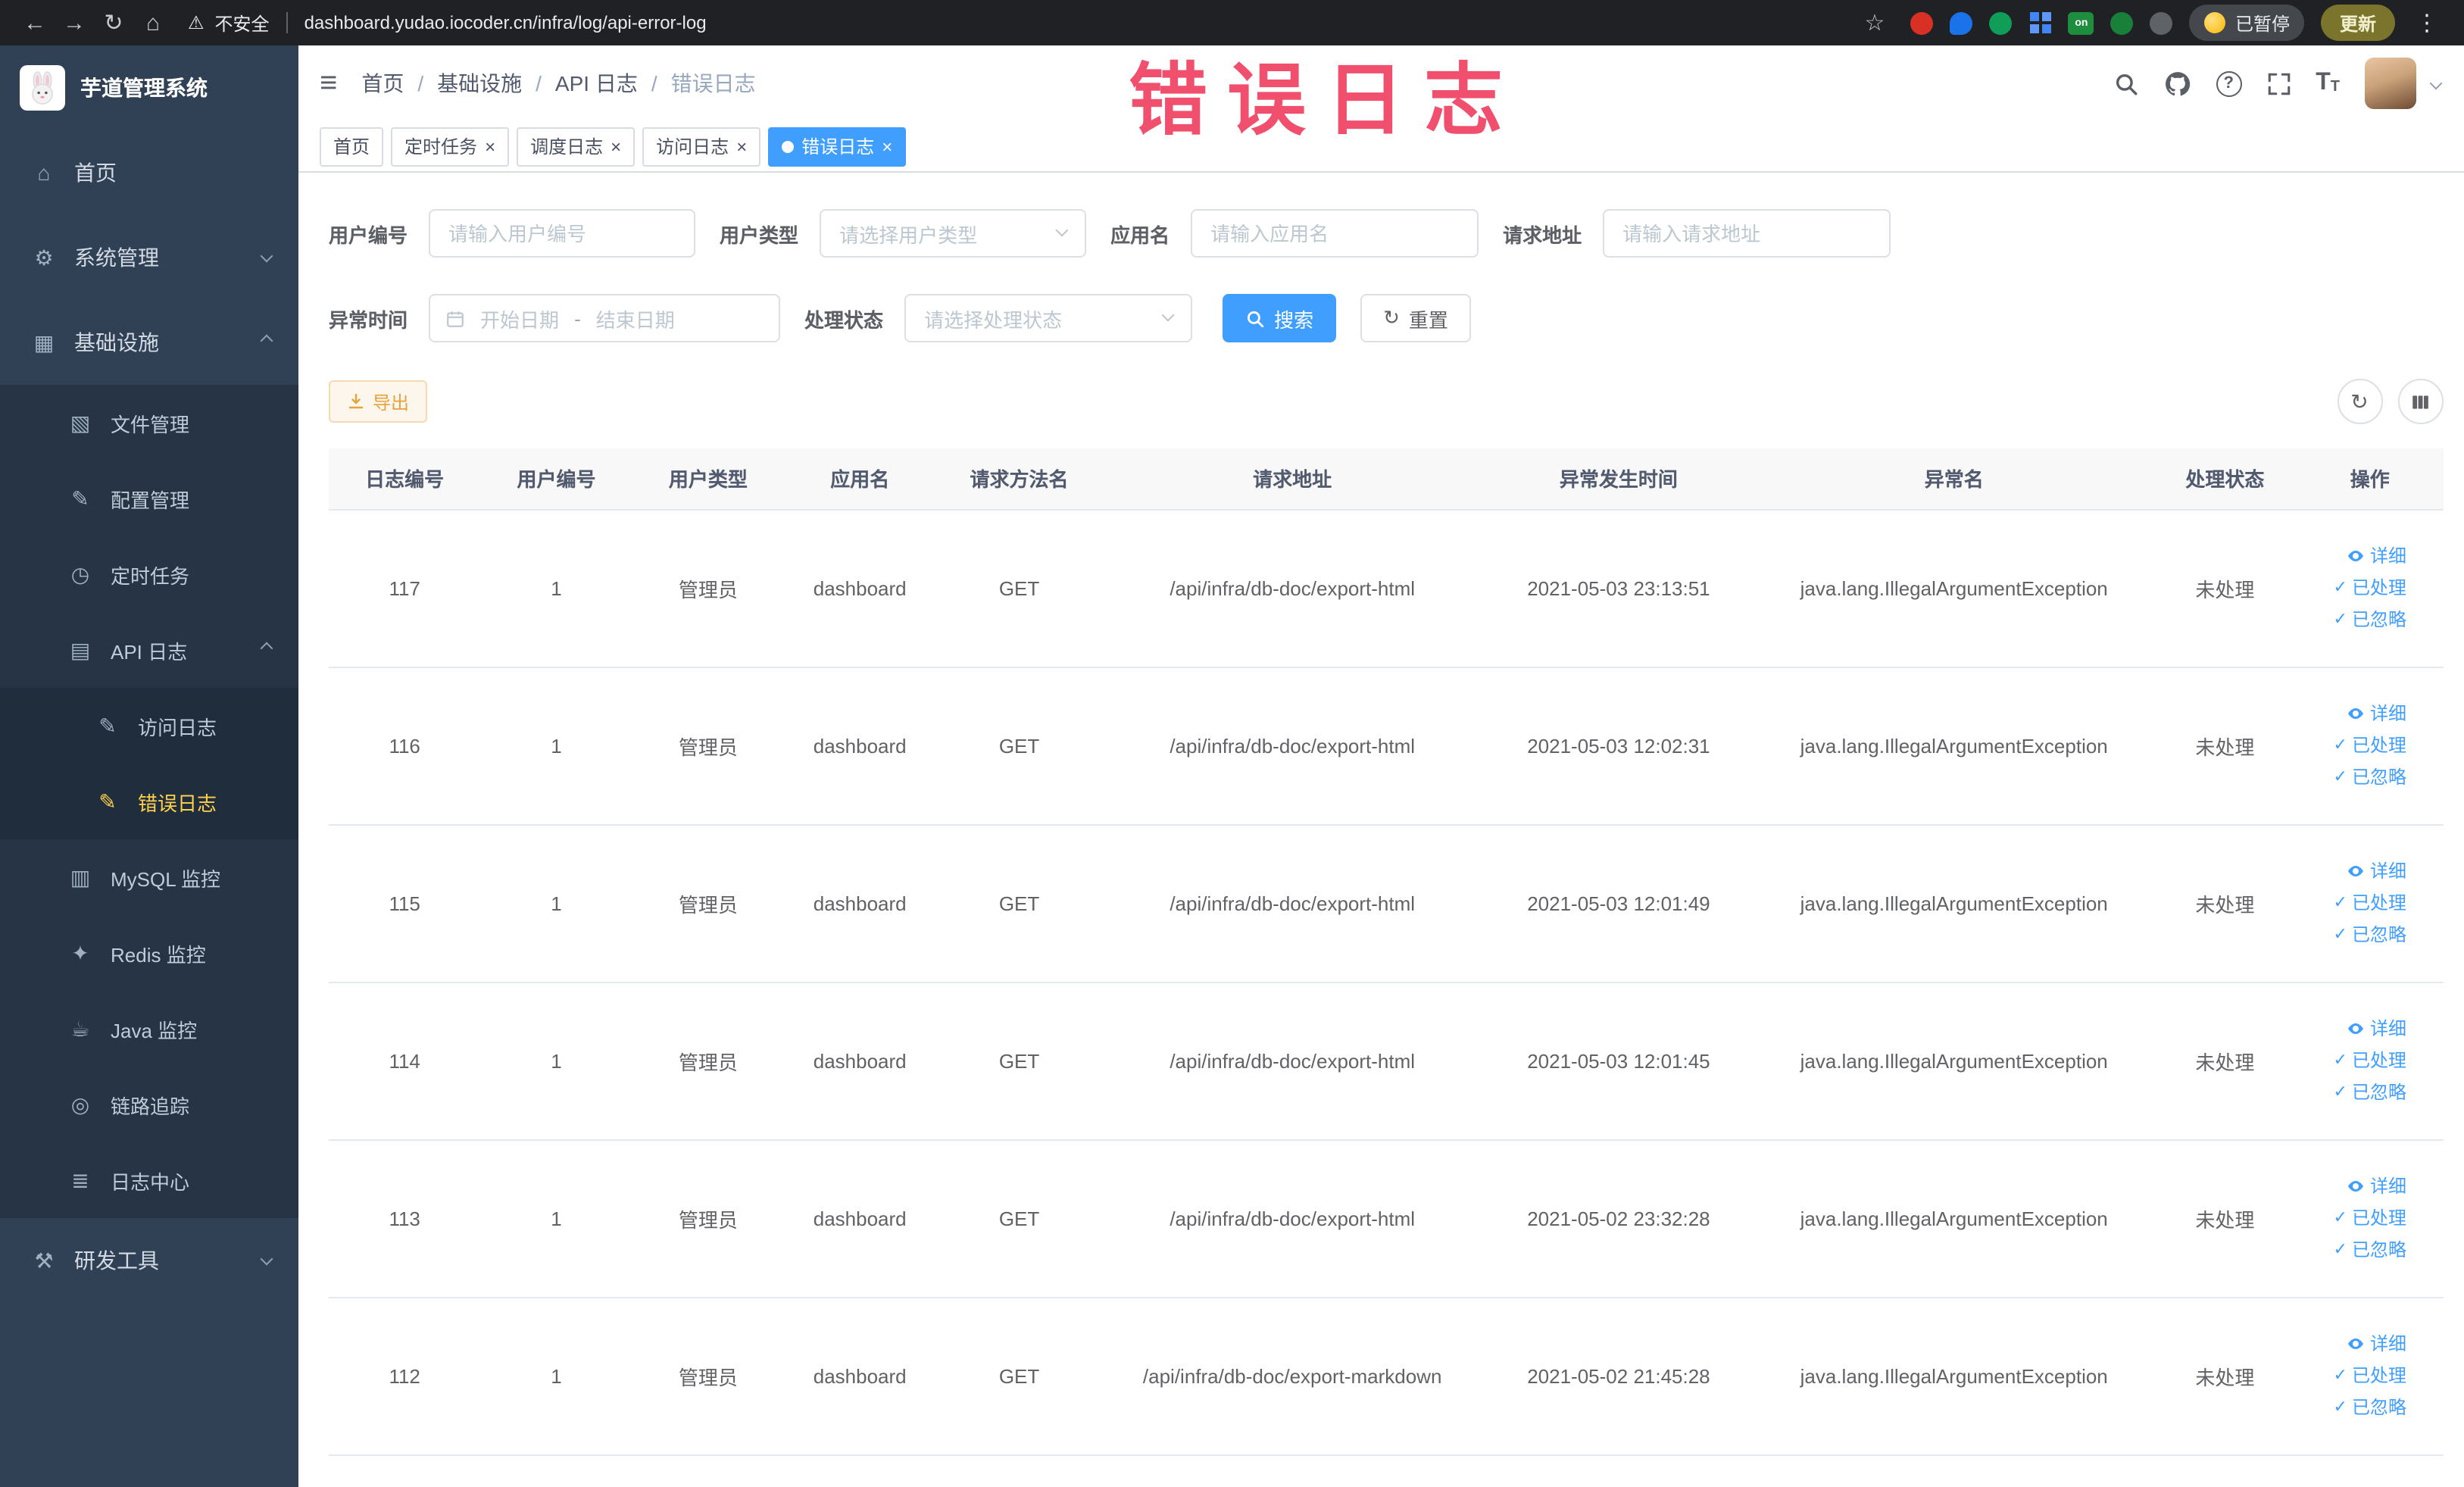 The height and width of the screenshot is (1487, 2464). Describe the element at coordinates (149, 726) in the screenshot. I see `sidebar-item-access-log: ✎ 访问日志` at that location.